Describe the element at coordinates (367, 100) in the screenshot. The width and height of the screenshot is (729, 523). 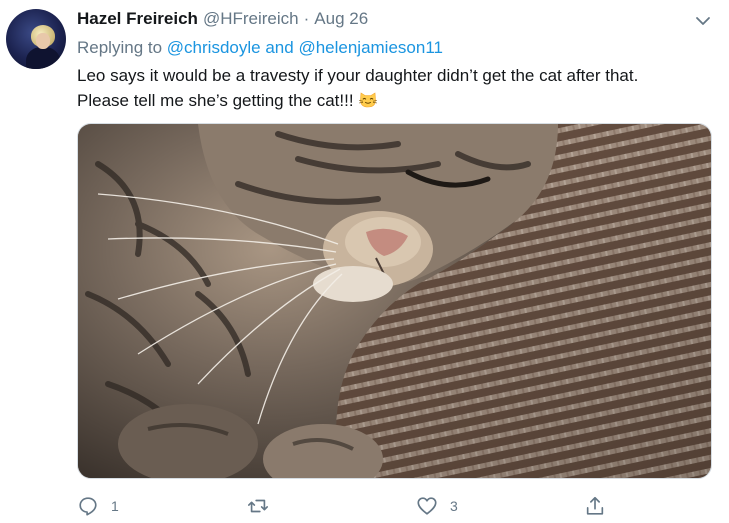
I see `cat-face-emoji-icon` at that location.